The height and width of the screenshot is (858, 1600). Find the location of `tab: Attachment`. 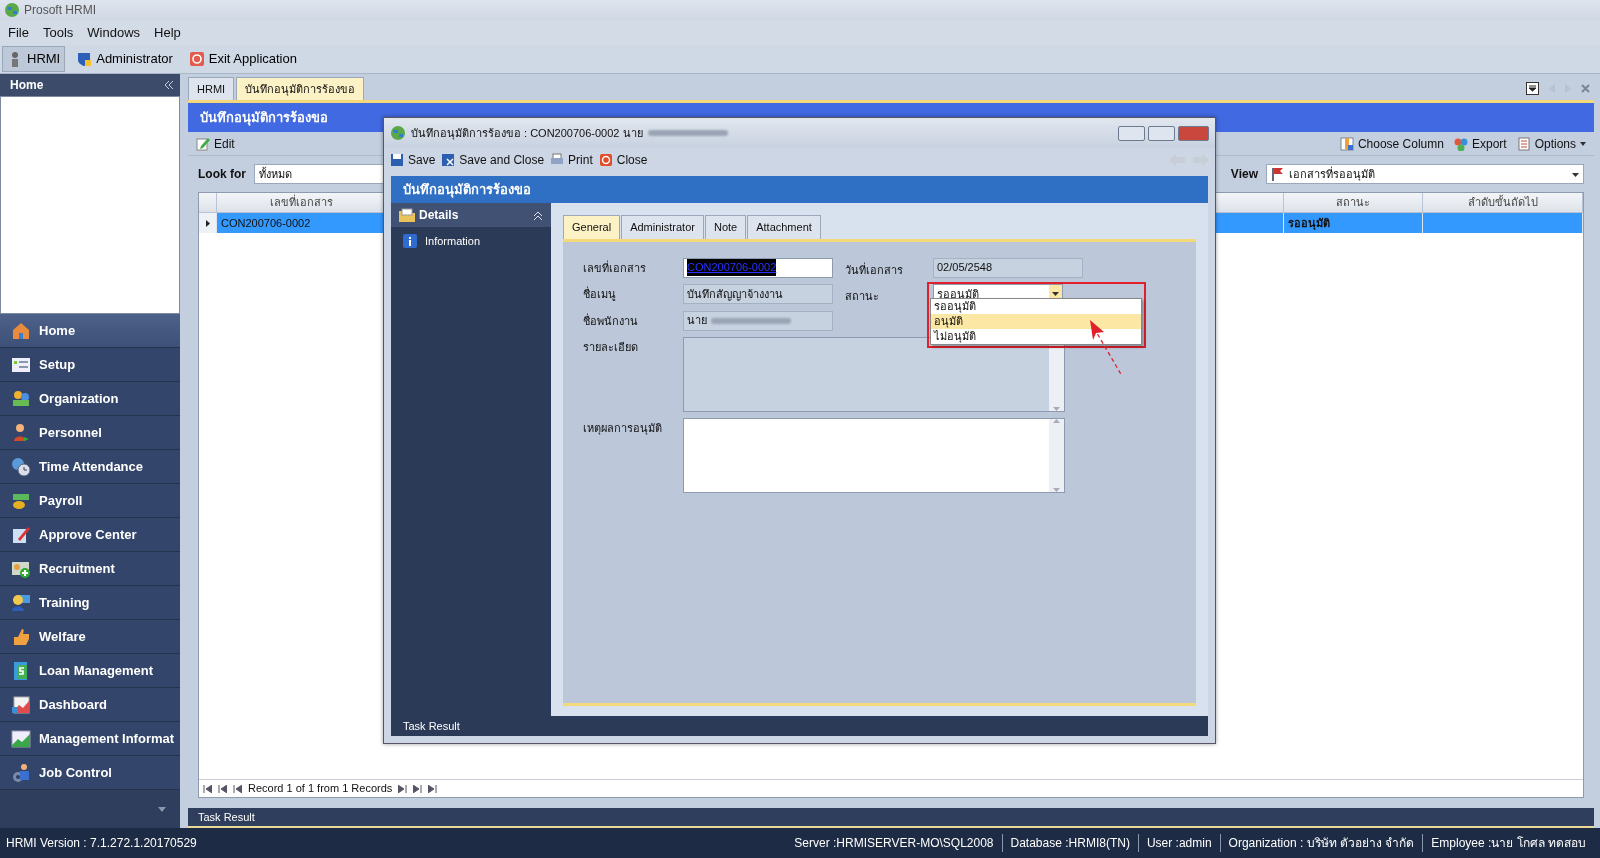

tab: Attachment is located at coordinates (784, 227).